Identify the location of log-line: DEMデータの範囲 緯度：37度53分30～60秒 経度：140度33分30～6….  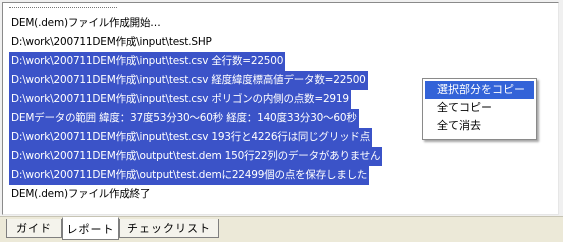
(184, 118).